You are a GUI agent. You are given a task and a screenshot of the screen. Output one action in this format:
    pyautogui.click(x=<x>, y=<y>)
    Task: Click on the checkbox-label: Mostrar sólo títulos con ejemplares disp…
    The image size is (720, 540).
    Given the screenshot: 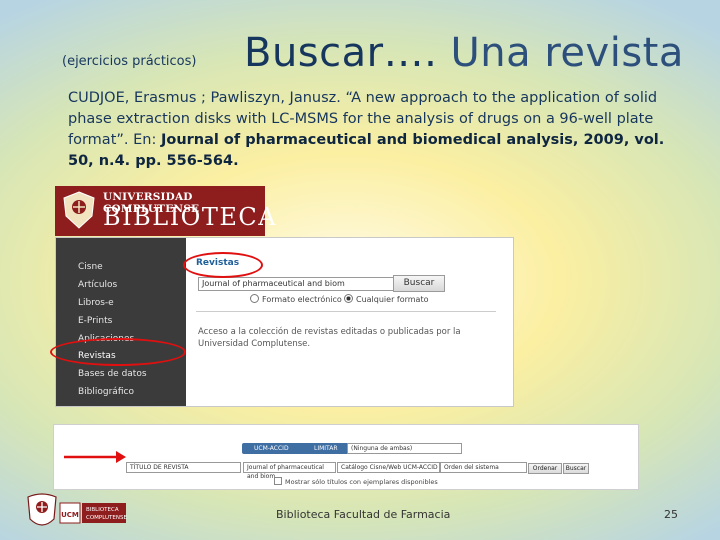 What is the action you would take?
    pyautogui.click(x=361, y=482)
    